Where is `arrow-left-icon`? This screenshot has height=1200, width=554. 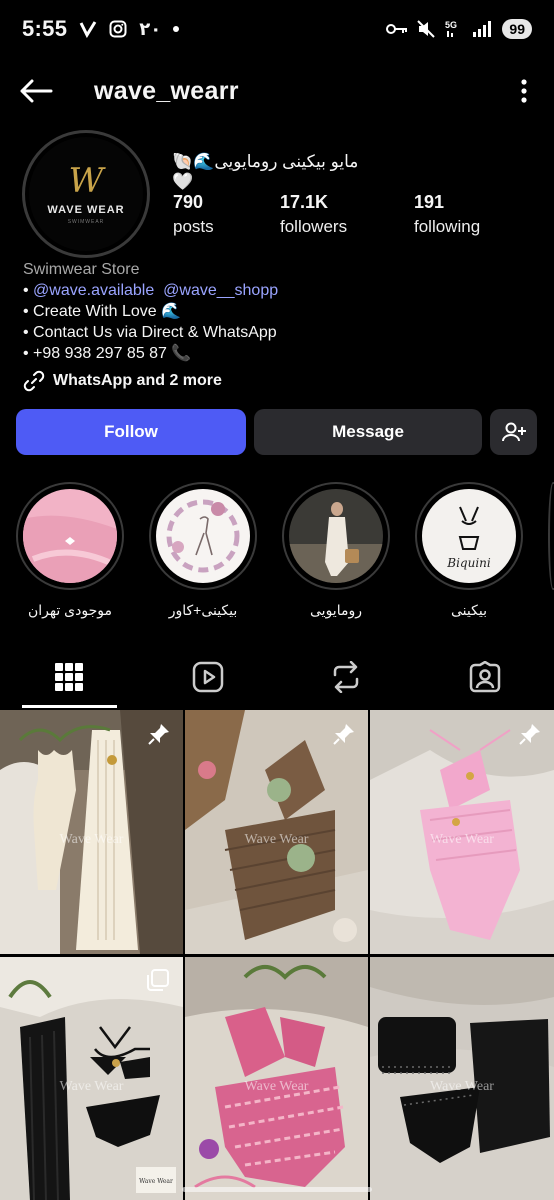
arrow-left-icon is located at coordinates (36, 91).